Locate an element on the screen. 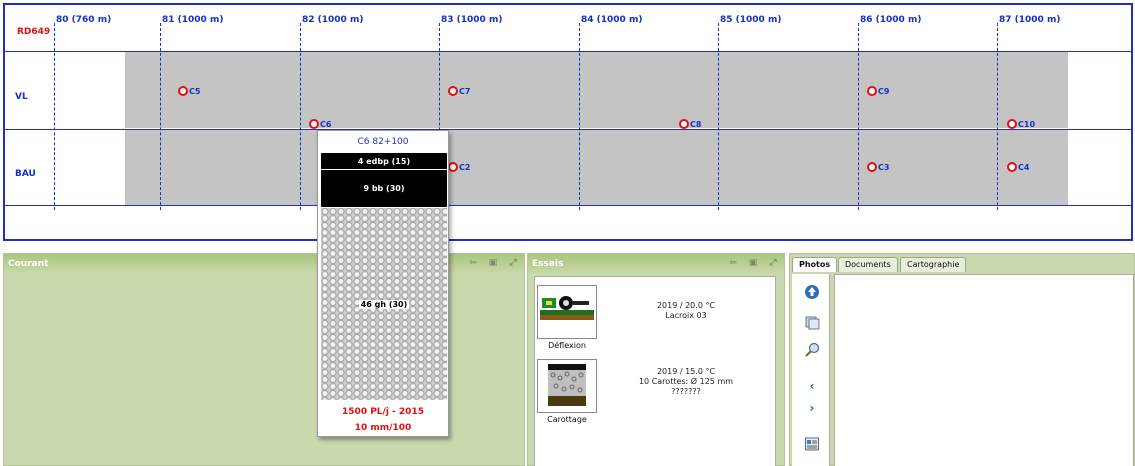 This screenshot has height=466, width=1135. tab-cartographie: Cartographie is located at coordinates (933, 264).